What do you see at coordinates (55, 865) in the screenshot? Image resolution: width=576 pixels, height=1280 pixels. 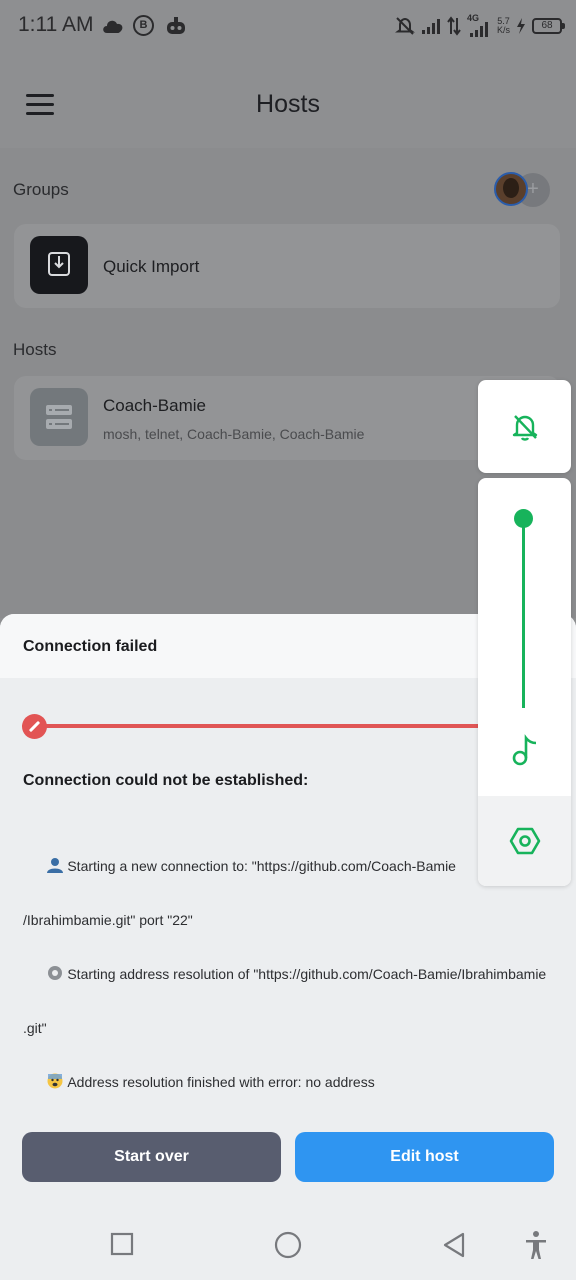 I see `person-icon` at bounding box center [55, 865].